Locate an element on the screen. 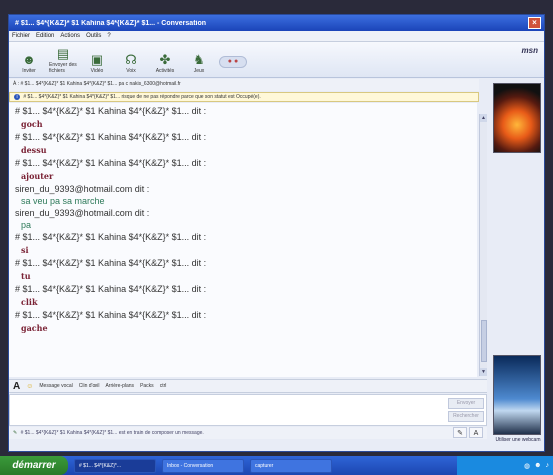 This screenshot has width=553, height=475. close-icon: × is located at coordinates (534, 23).